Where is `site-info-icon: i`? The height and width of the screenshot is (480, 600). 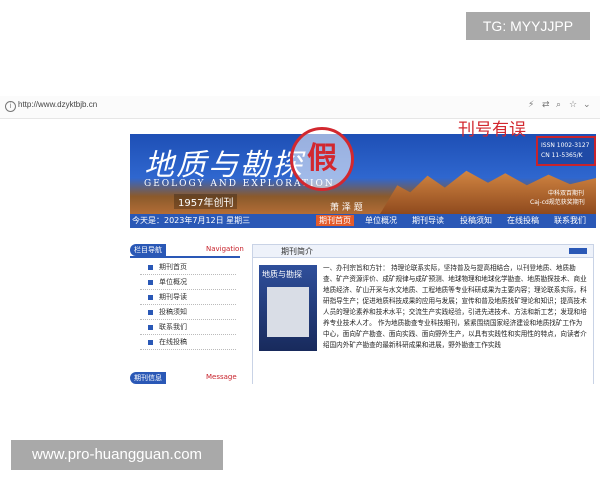 site-info-icon: i is located at coordinates (10, 106).